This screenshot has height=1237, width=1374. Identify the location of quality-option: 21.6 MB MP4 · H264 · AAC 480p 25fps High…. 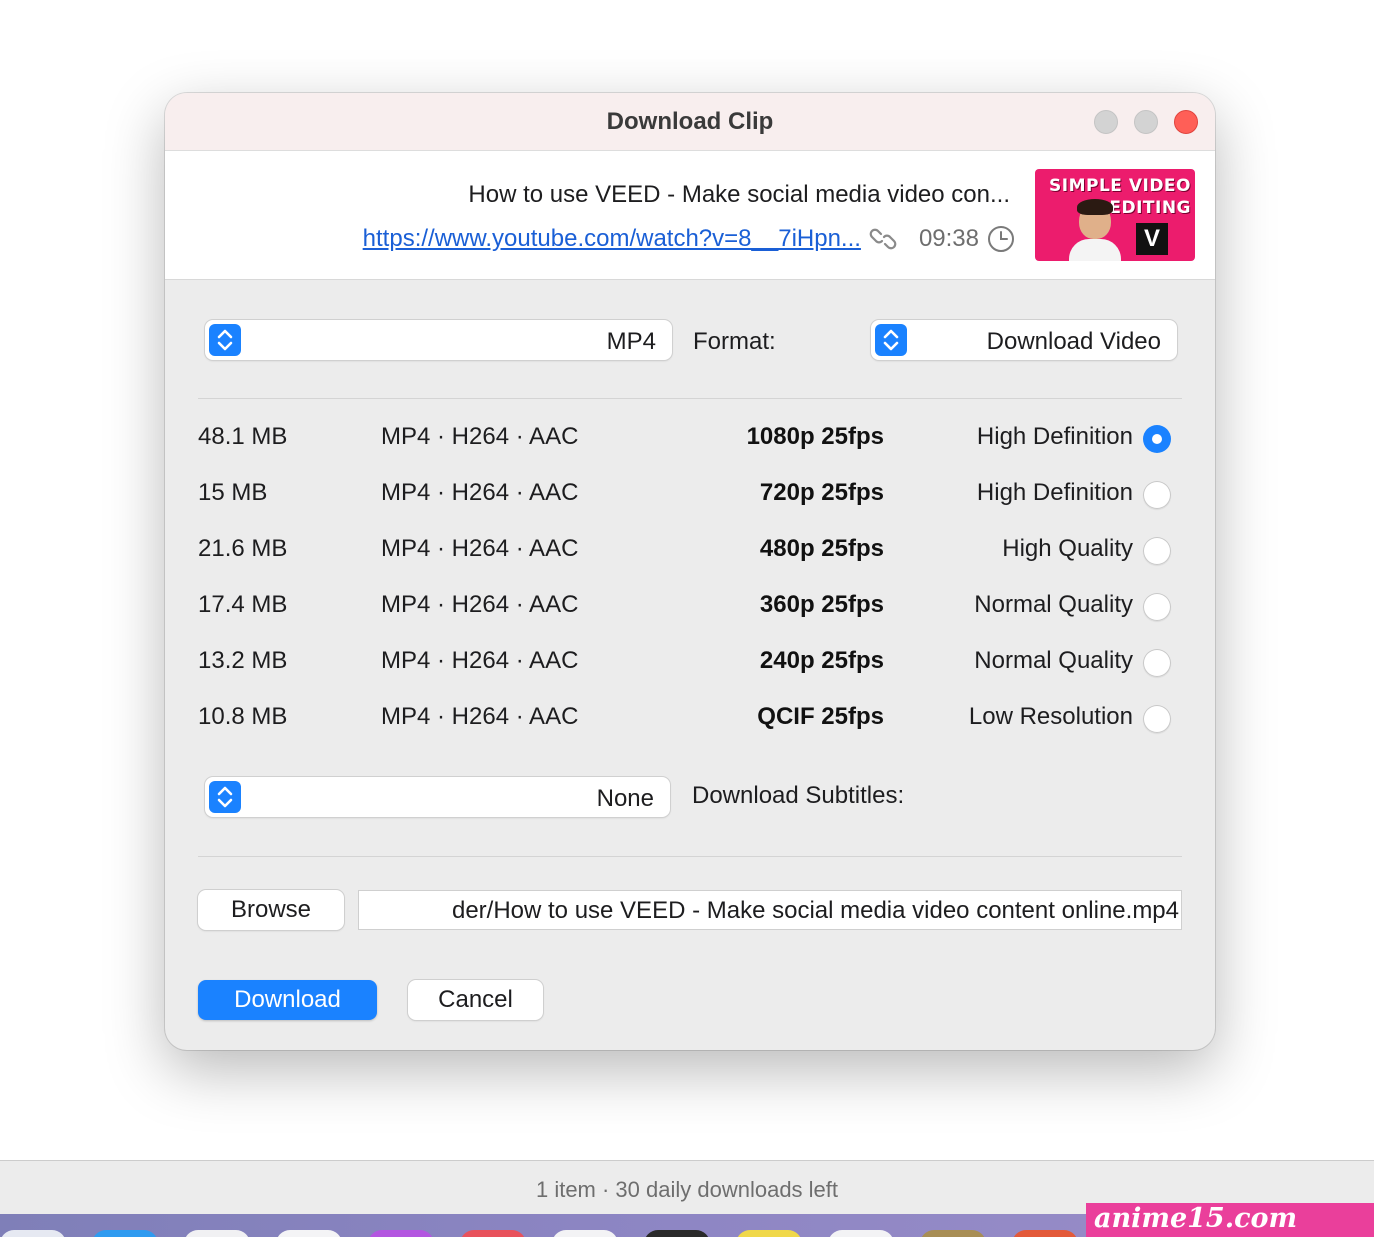
(690, 551).